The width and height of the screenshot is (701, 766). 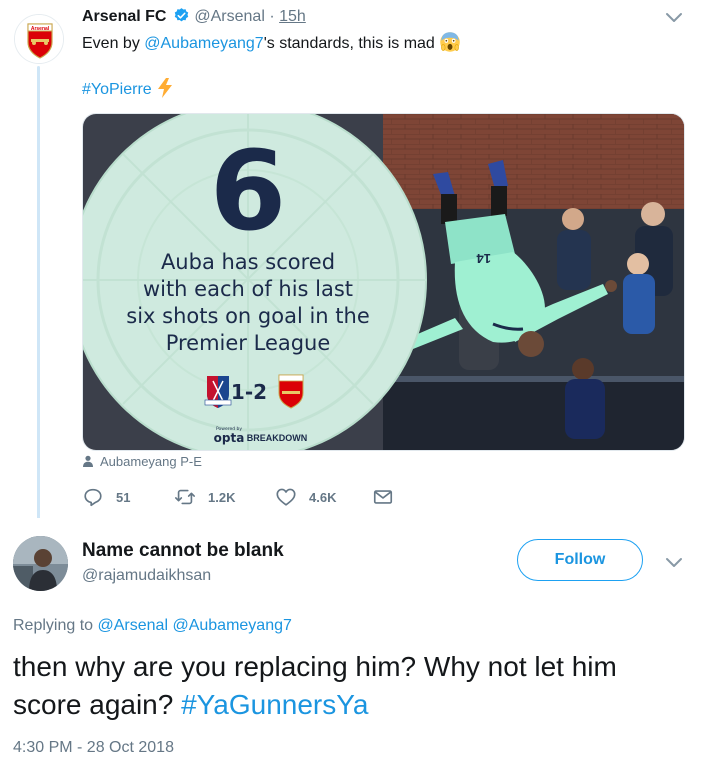 I want to click on reply-author-handle: @rajamudaikhsan, so click(x=146, y=576).